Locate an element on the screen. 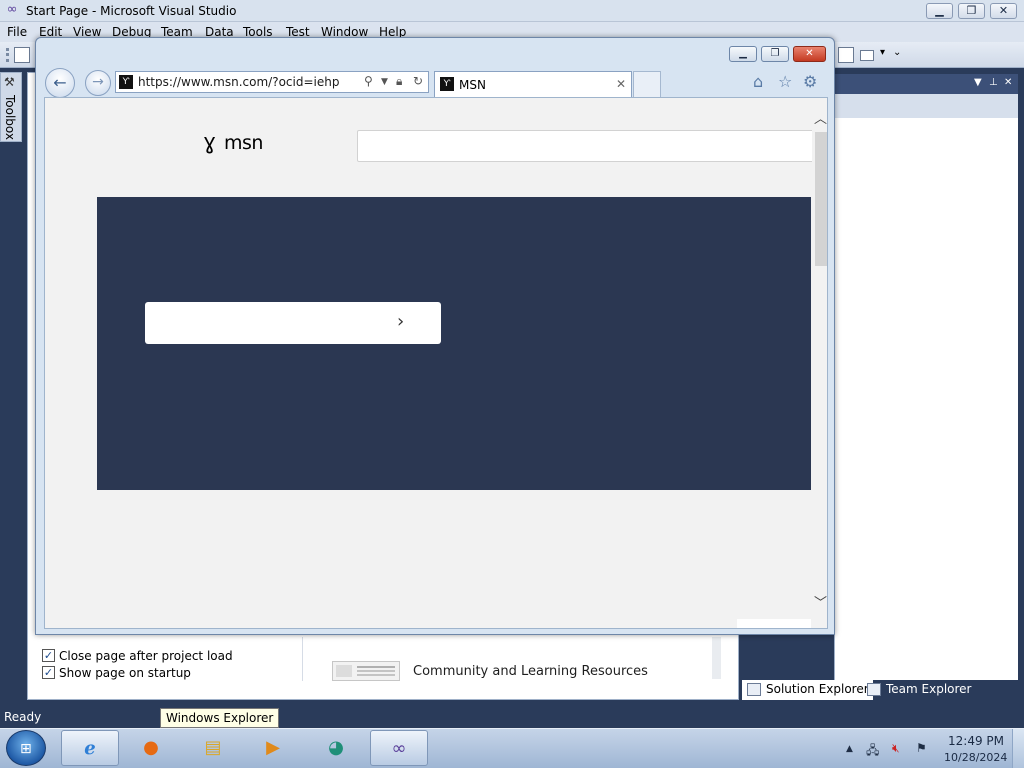  new-tab-button is located at coordinates (647, 84).